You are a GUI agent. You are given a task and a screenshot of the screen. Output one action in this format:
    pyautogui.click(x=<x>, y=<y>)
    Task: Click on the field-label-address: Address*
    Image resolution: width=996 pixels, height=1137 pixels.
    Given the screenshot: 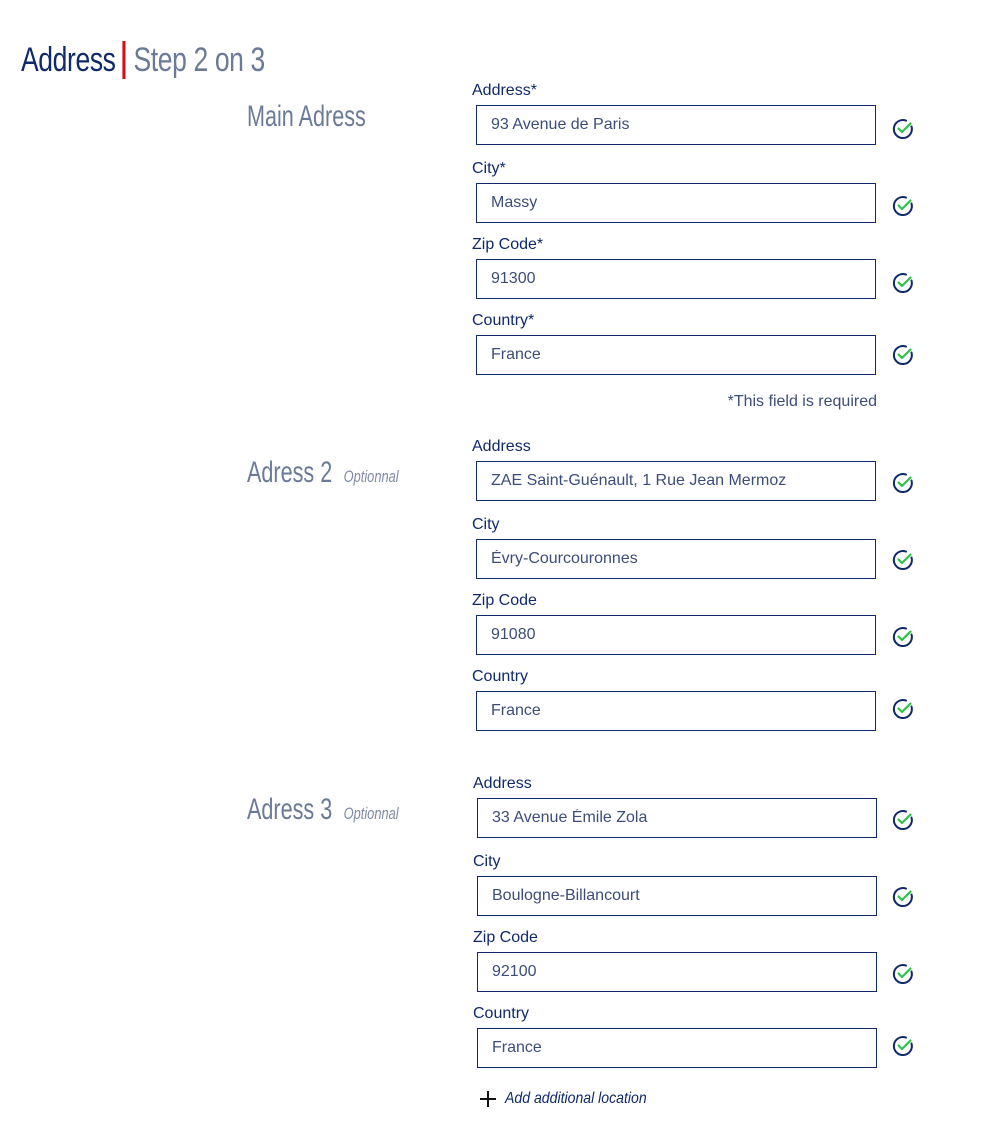 What is the action you would take?
    pyautogui.click(x=504, y=90)
    